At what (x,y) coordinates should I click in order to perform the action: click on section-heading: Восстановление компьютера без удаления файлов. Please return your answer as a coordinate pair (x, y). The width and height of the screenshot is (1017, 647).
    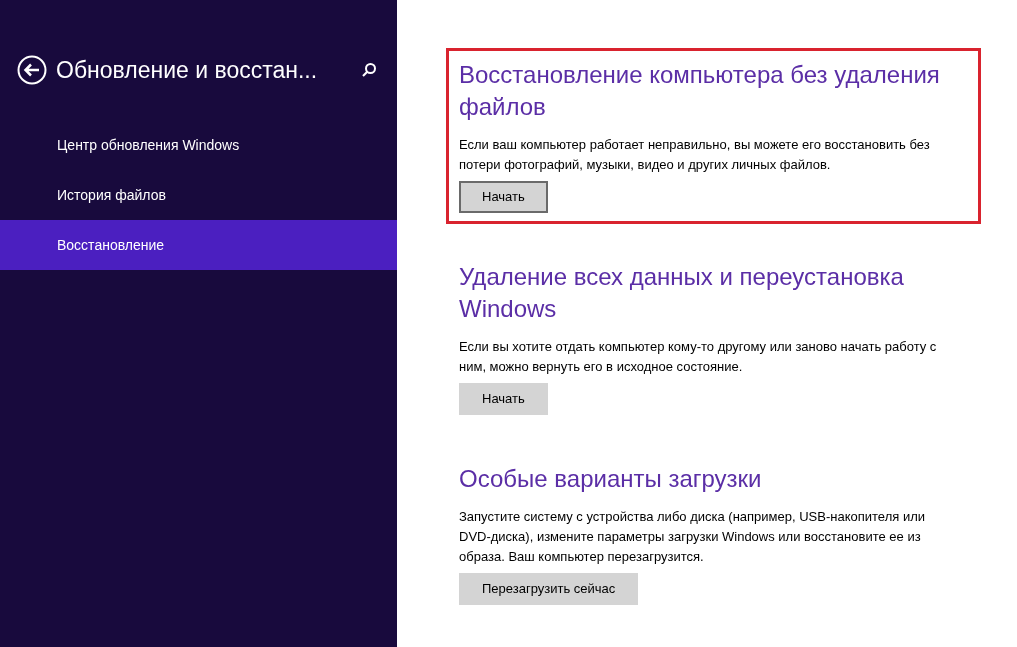
    Looking at the image, I should click on (700, 91).